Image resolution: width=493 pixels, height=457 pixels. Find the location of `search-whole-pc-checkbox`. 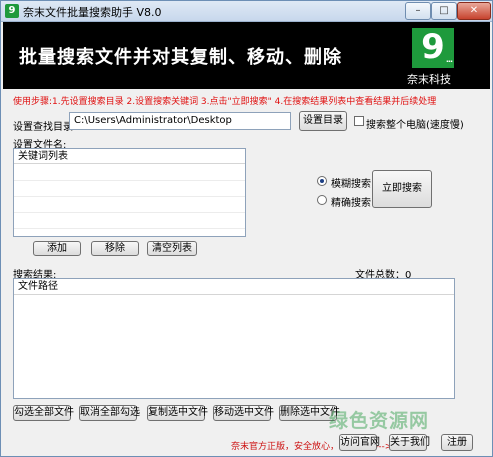

search-whole-pc-checkbox is located at coordinates (359, 121).